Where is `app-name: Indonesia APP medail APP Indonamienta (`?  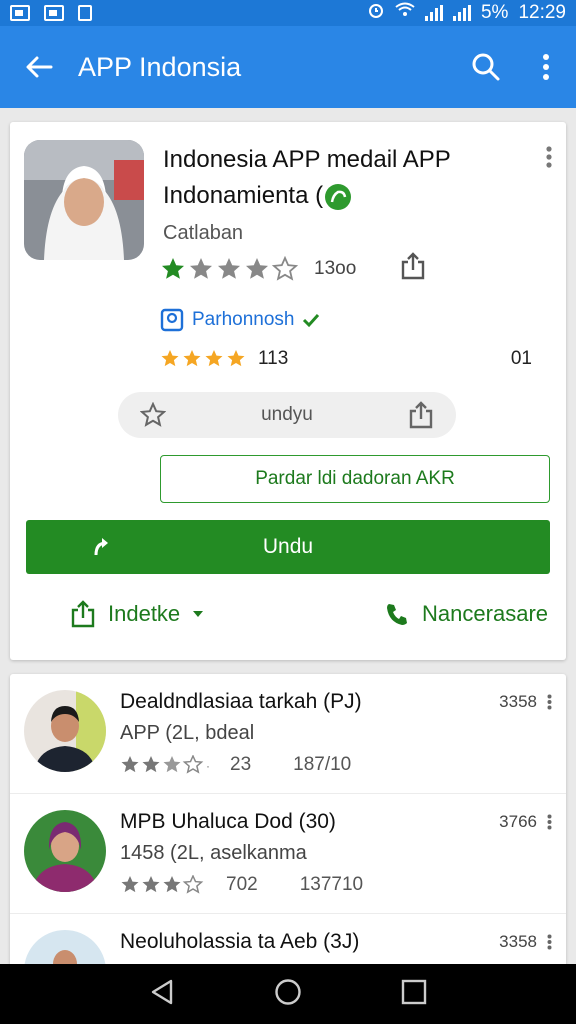 app-name: Indonesia APP medail APP Indonamienta ( is located at coordinates (348, 178).